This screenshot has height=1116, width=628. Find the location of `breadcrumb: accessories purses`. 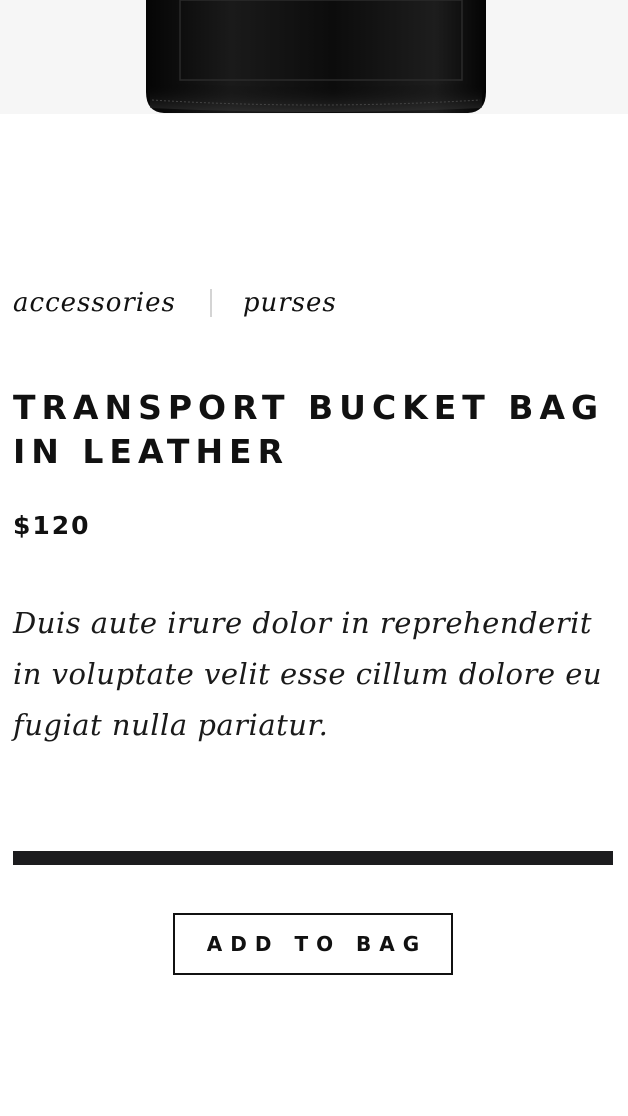

breadcrumb: accessories purses is located at coordinates (175, 303).